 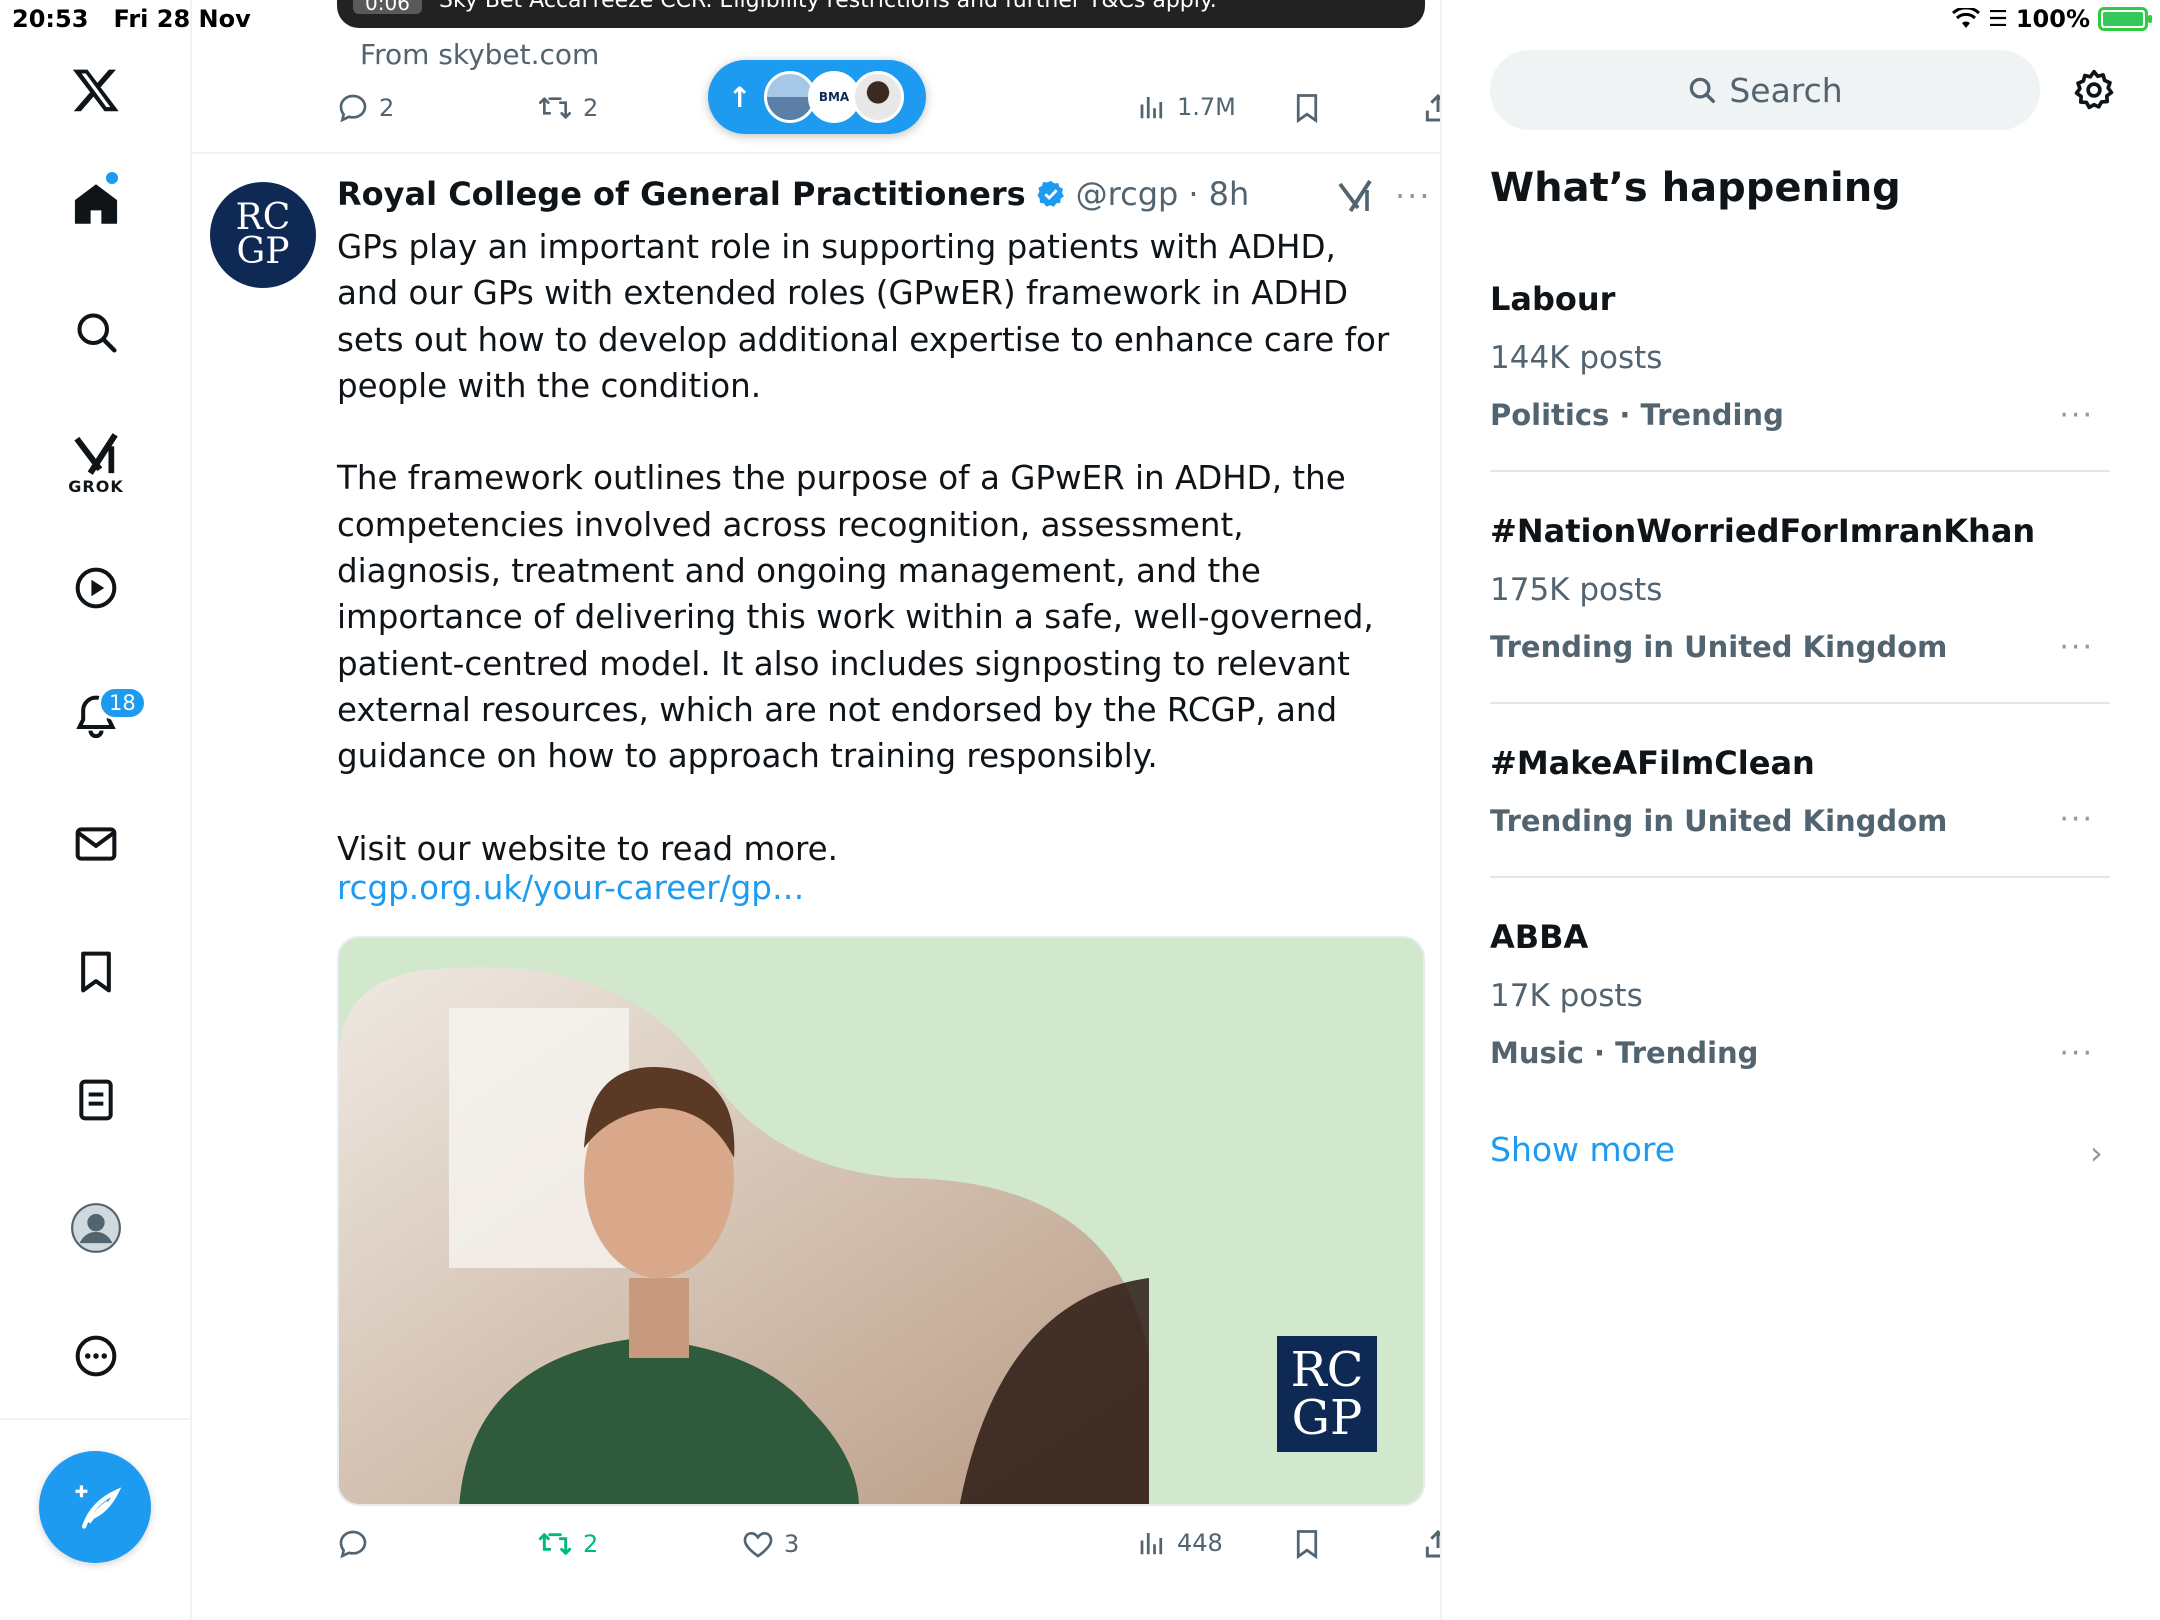 What do you see at coordinates (1637, 415) in the screenshot?
I see `trend-category: Politics · Trending` at bounding box center [1637, 415].